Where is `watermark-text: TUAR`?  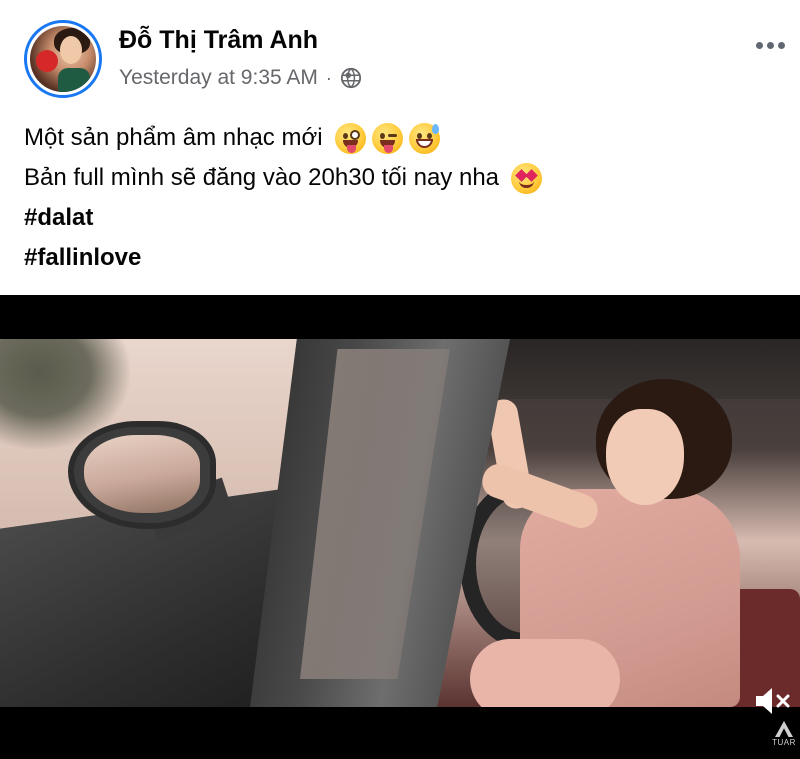 watermark-text: TUAR is located at coordinates (784, 742).